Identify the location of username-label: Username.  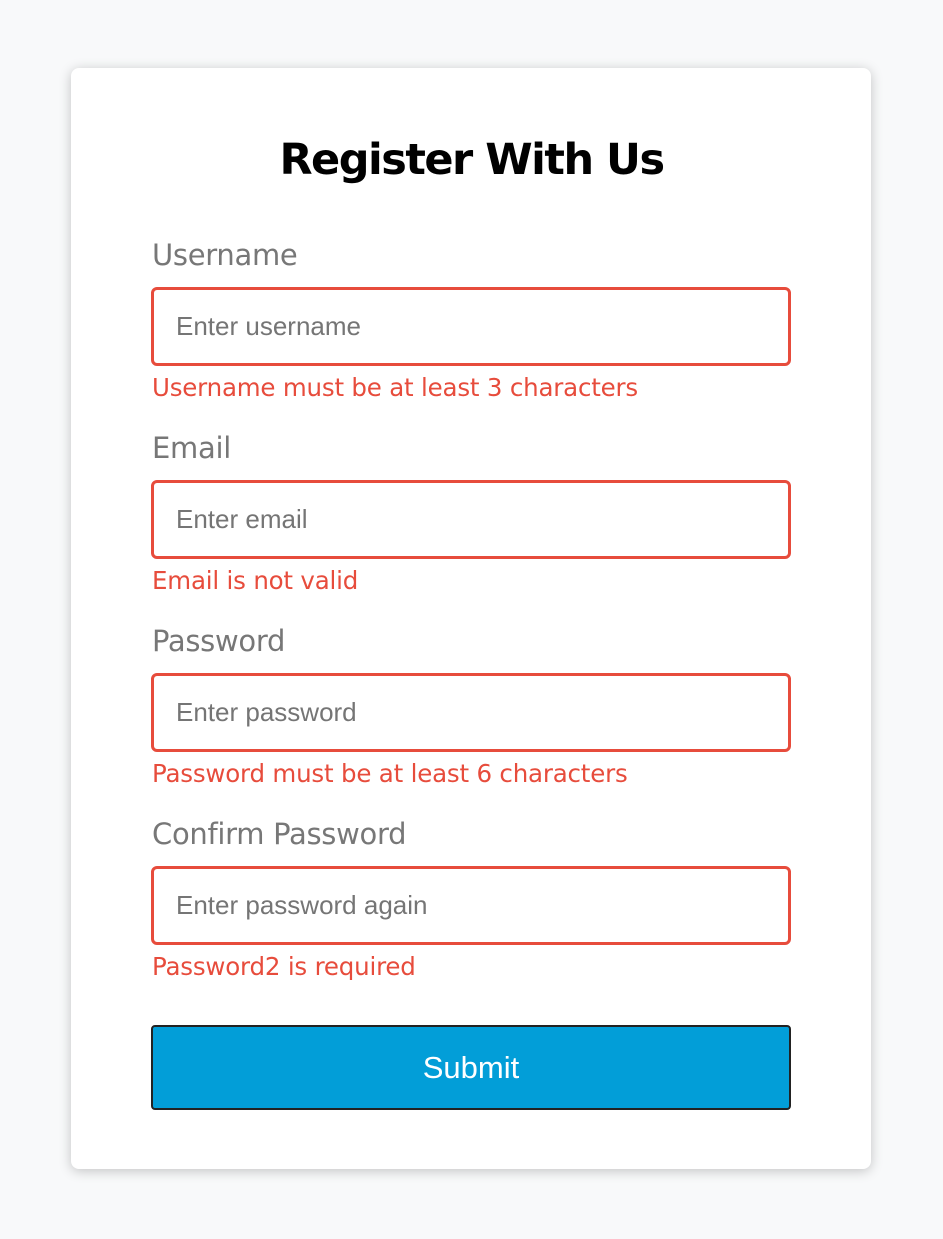
(225, 255).